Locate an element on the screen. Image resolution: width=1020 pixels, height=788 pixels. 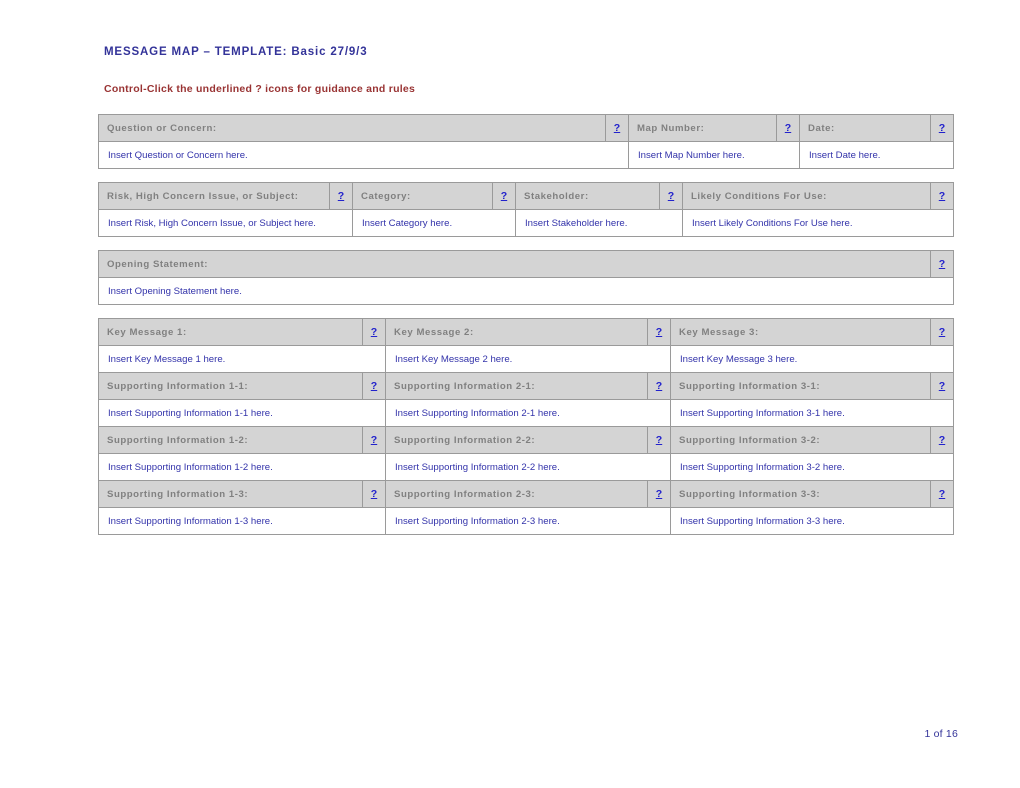
field-value-supporting-information-2-3: Insert Supporting Information 2-3 here. is located at coordinates (528, 521).